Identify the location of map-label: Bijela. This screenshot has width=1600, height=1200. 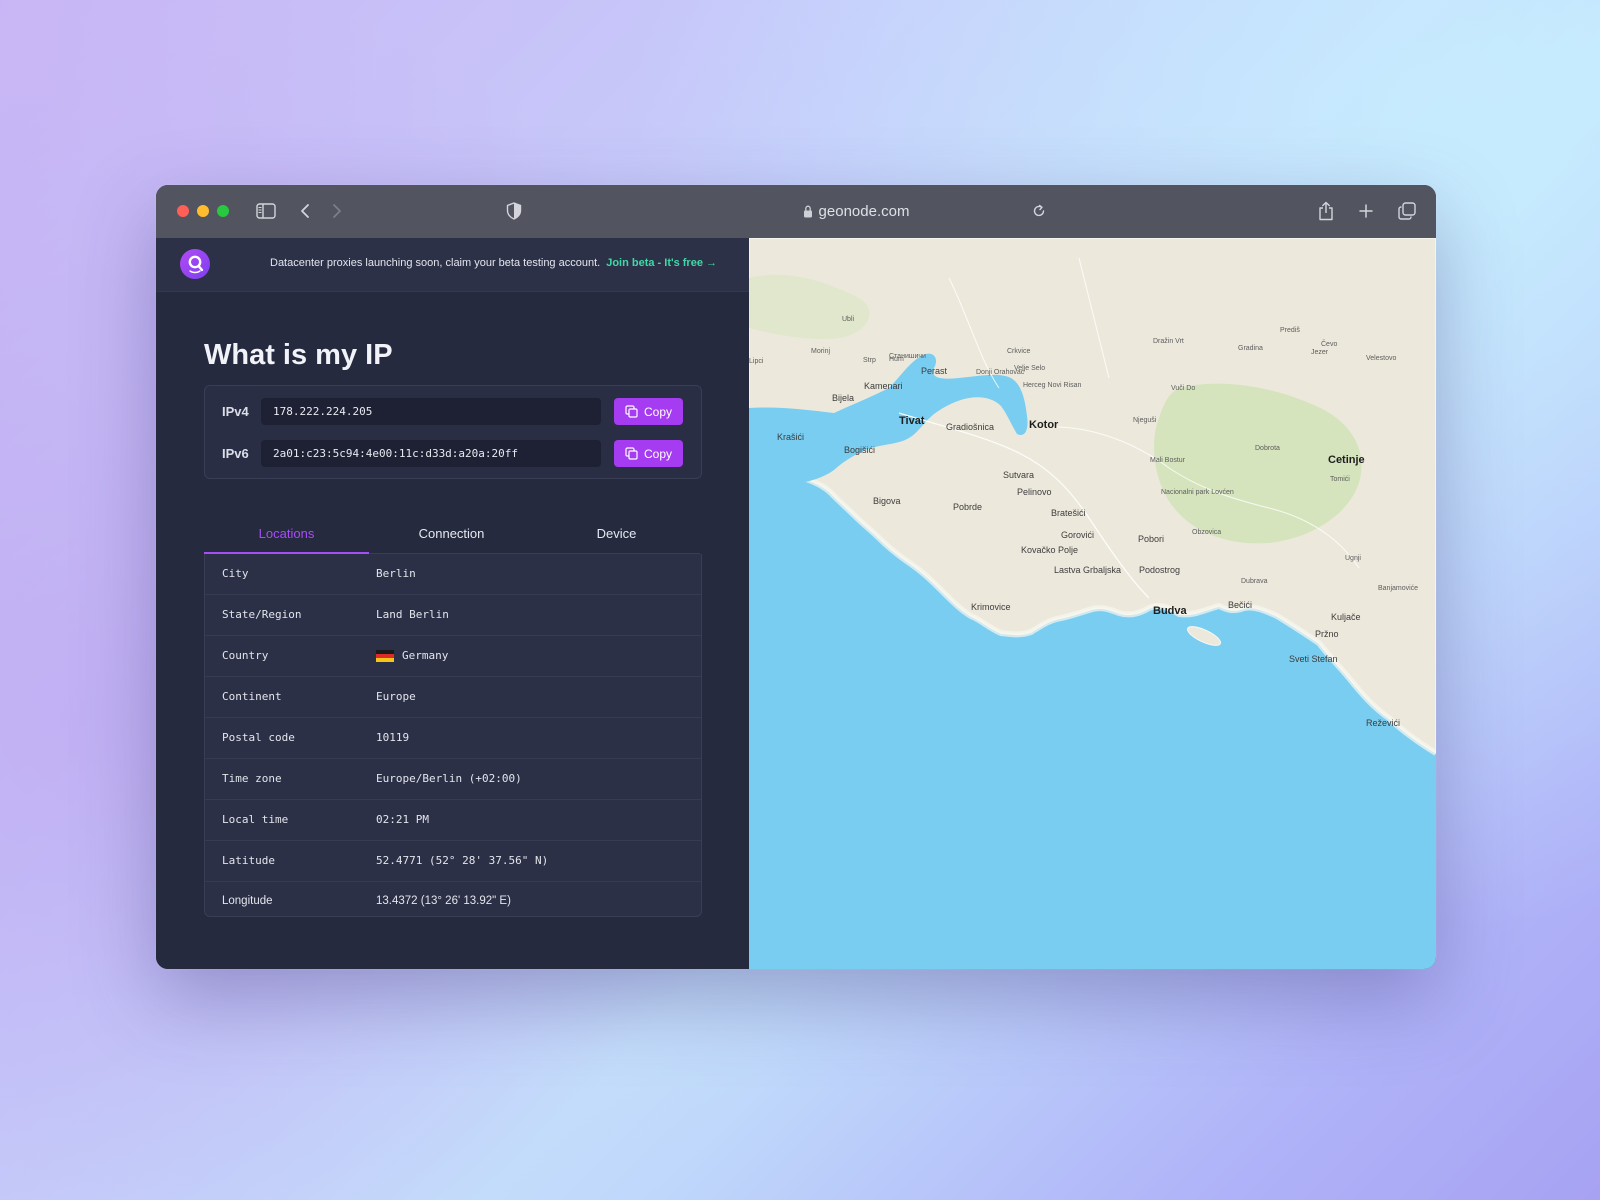
(843, 398).